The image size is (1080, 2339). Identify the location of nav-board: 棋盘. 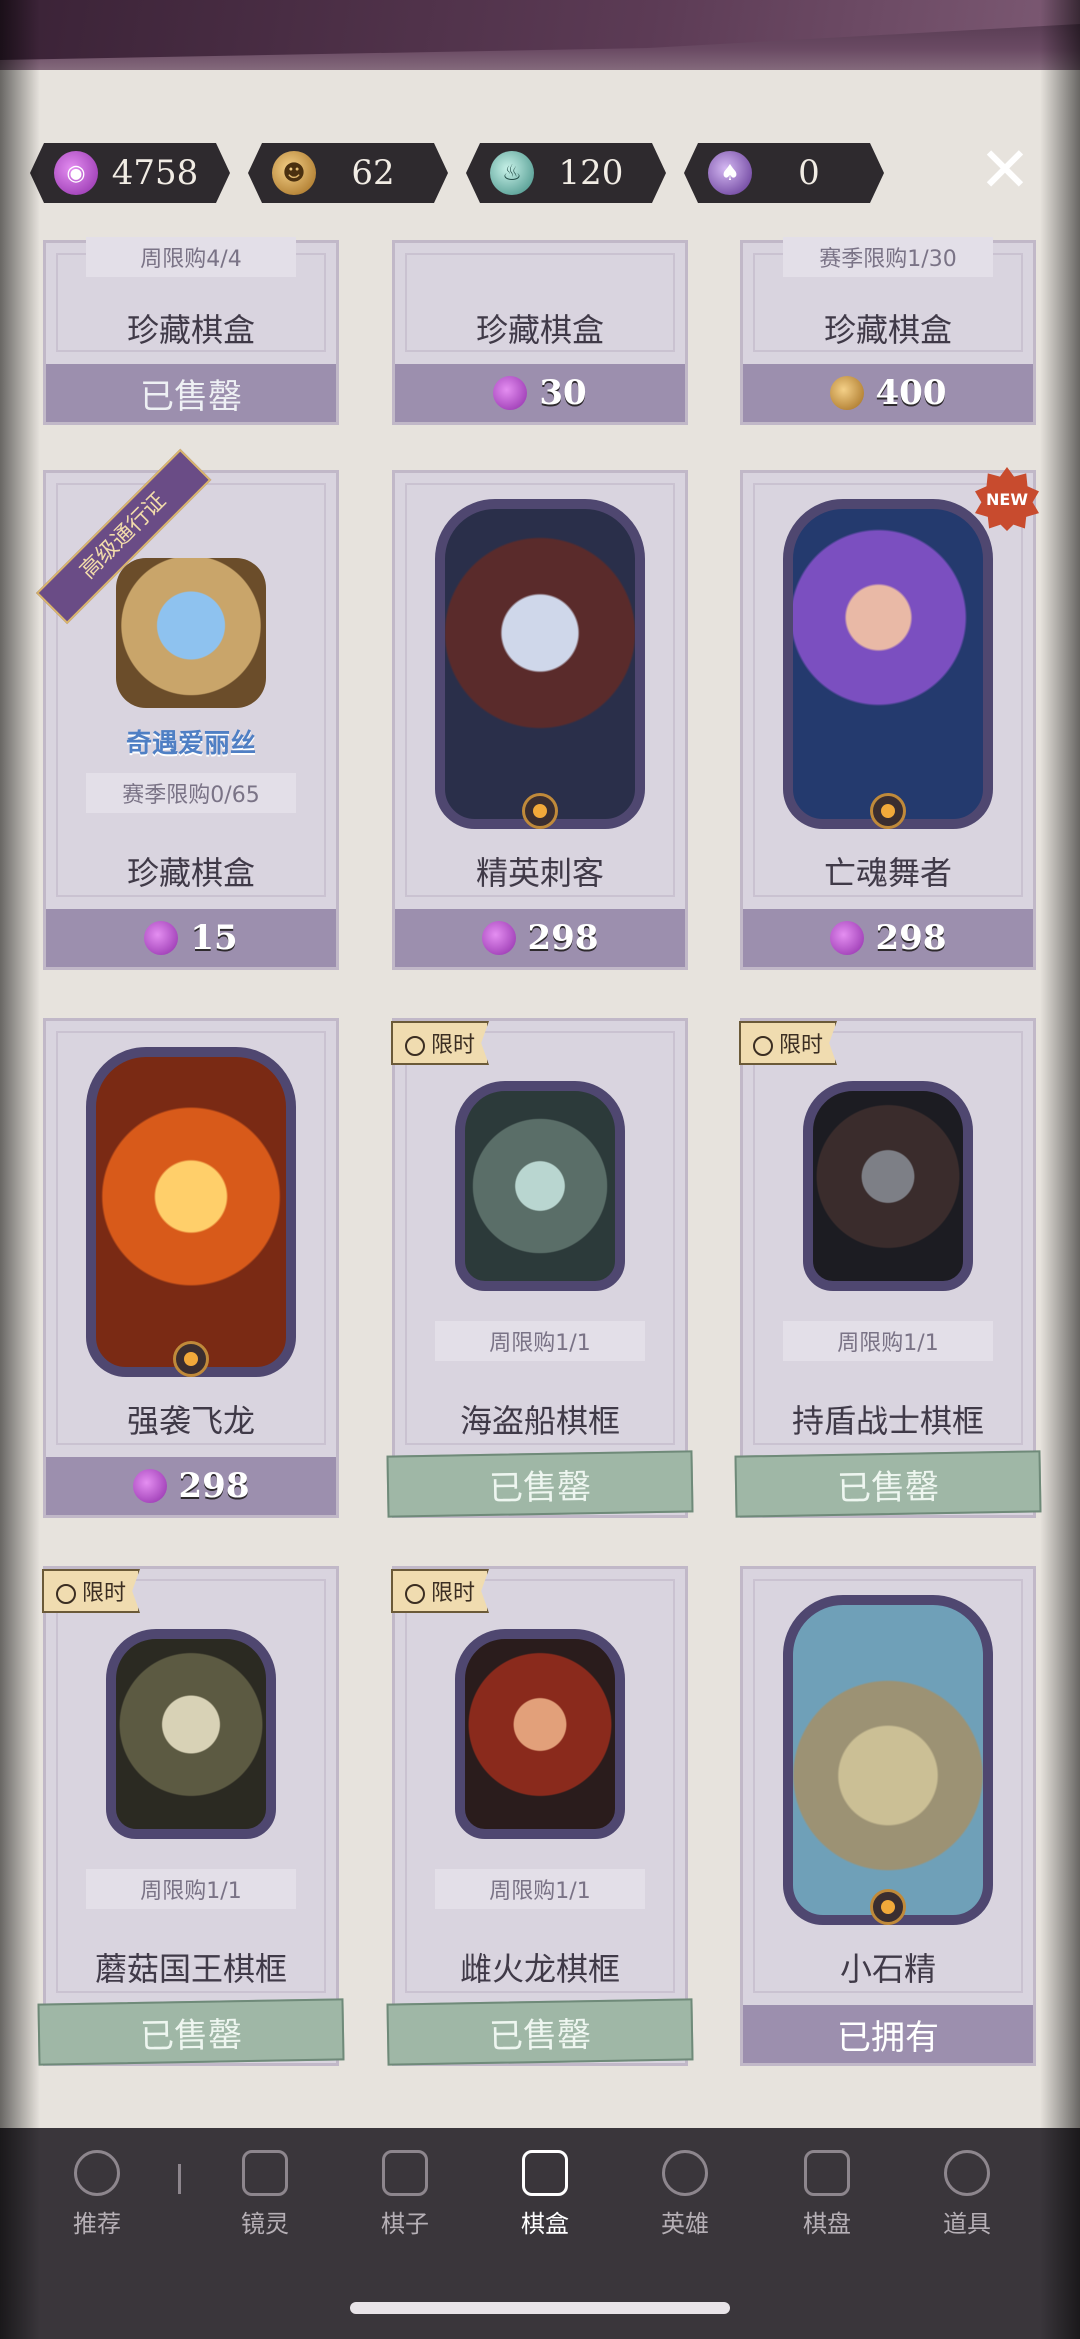
(827, 2194).